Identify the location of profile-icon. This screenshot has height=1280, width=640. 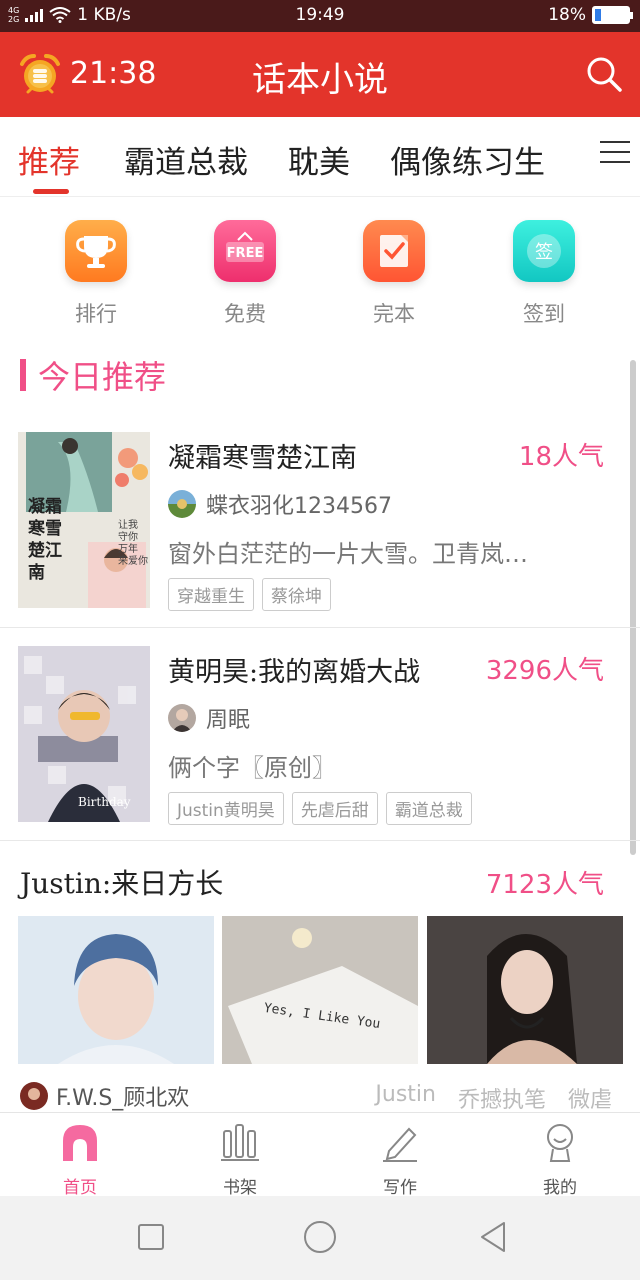
(560, 1143).